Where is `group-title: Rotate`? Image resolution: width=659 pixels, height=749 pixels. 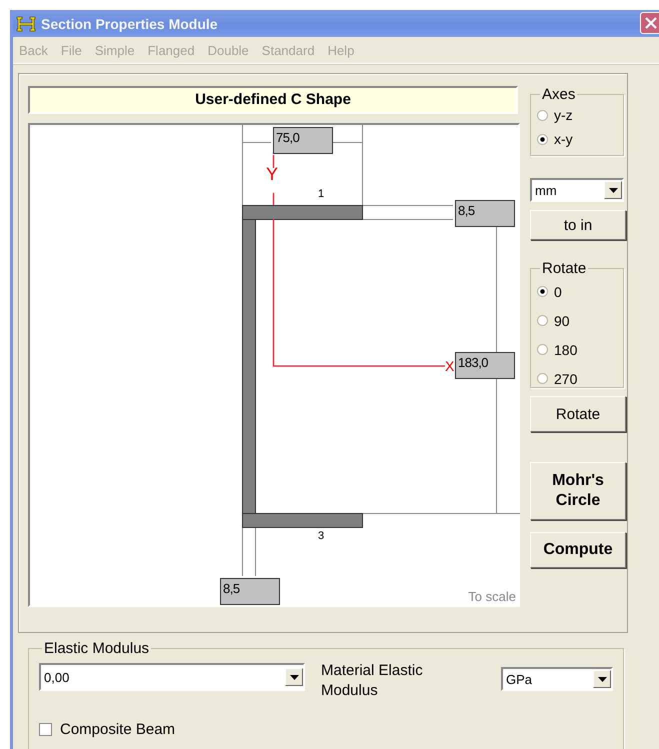 group-title: Rotate is located at coordinates (564, 268).